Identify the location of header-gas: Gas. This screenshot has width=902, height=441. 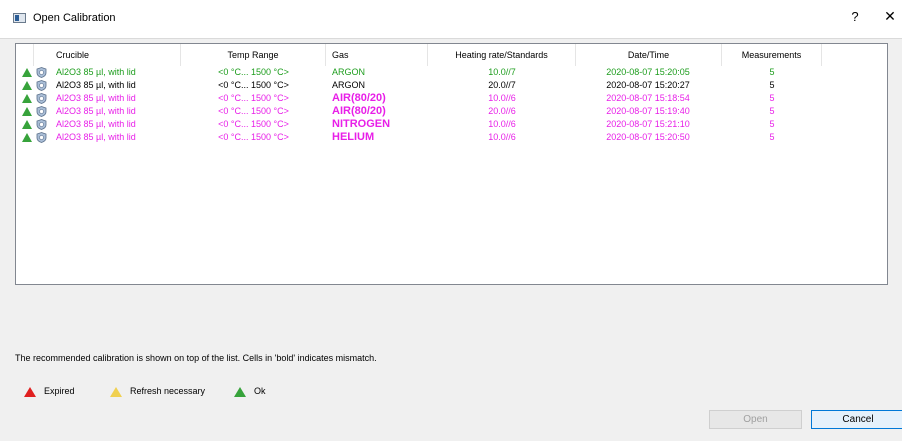
(377, 55).